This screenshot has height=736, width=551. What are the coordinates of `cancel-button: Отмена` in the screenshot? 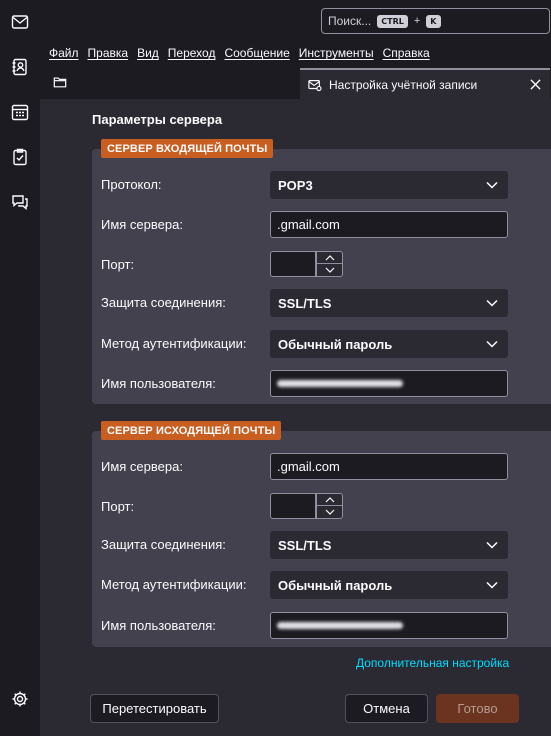 It's located at (386, 708).